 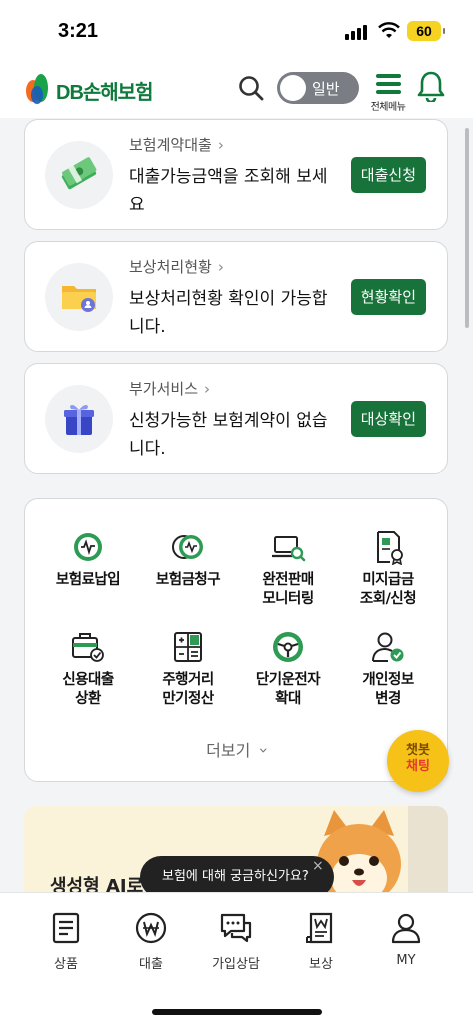 What do you see at coordinates (289, 549) in the screenshot?
I see `laptop-search-icon` at bounding box center [289, 549].